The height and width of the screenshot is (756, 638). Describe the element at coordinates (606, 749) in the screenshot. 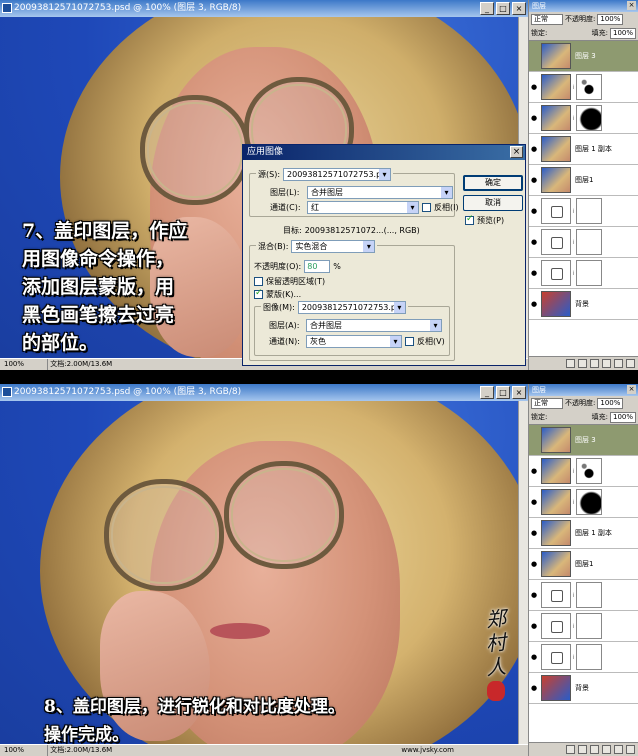

I see `new-adjustment-icon` at that location.